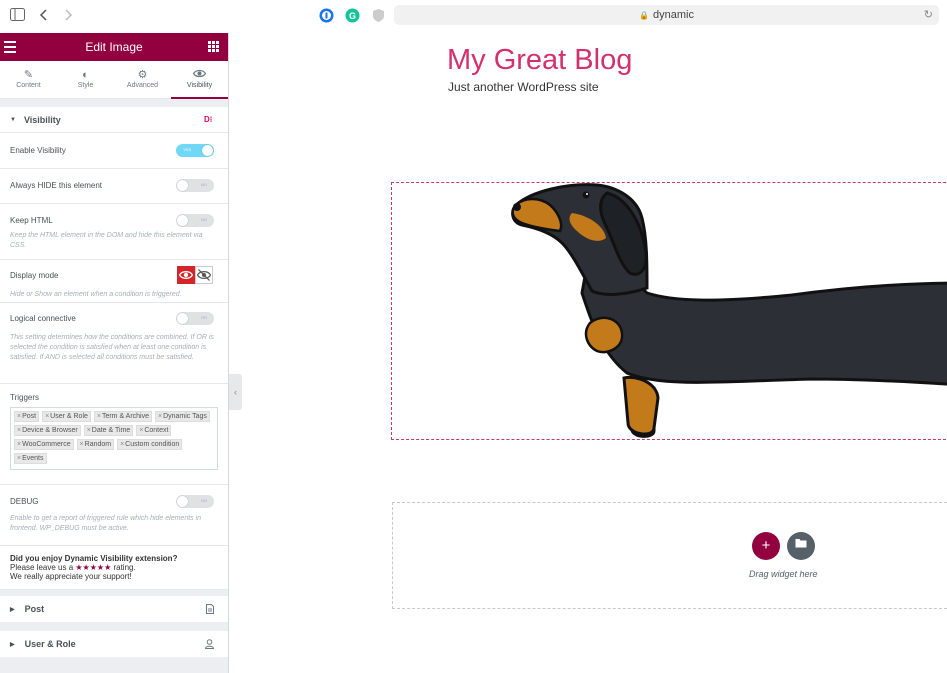  I want to click on section-header: ▼ Visibility D⁝, so click(114, 120).